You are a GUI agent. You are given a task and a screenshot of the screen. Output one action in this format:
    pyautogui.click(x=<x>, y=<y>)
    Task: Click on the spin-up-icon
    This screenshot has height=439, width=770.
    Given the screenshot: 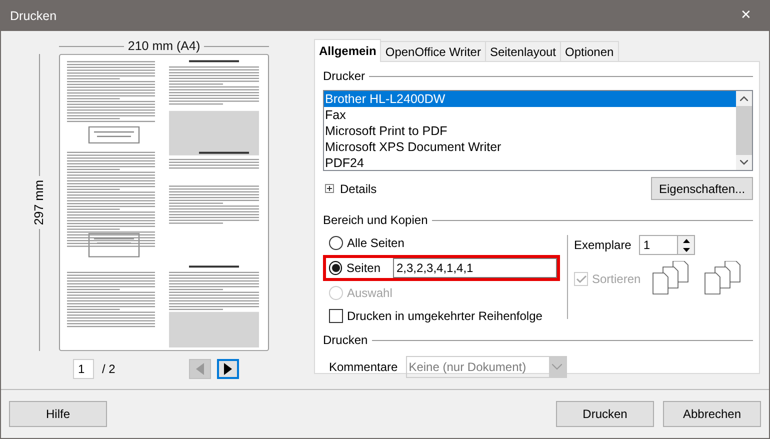 What is the action you would take?
    pyautogui.click(x=686, y=240)
    